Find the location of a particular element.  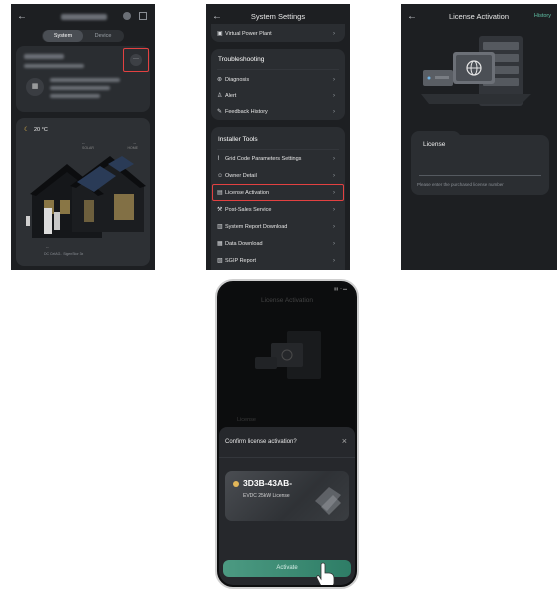

menu-item-vpp: ▣ Virtual Power Plant › is located at coordinates (278, 33).